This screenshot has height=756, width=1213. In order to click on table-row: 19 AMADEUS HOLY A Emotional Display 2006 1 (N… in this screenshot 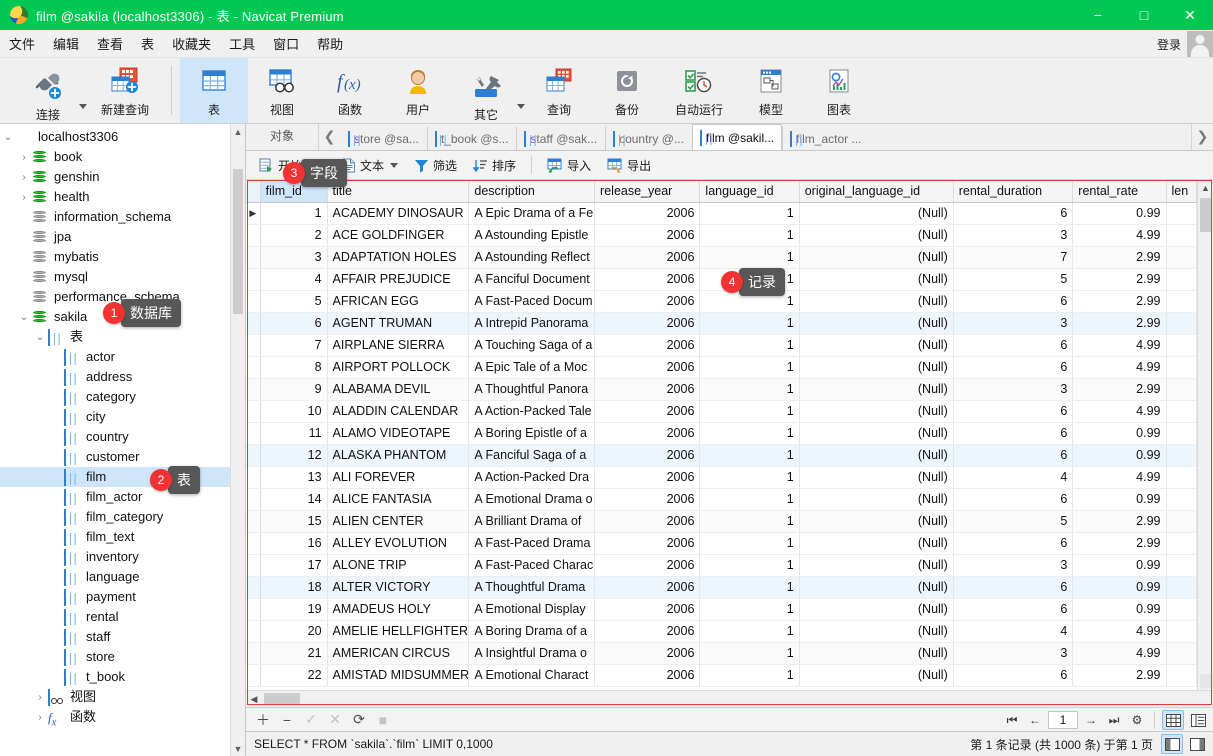, I will do `click(721, 609)`.